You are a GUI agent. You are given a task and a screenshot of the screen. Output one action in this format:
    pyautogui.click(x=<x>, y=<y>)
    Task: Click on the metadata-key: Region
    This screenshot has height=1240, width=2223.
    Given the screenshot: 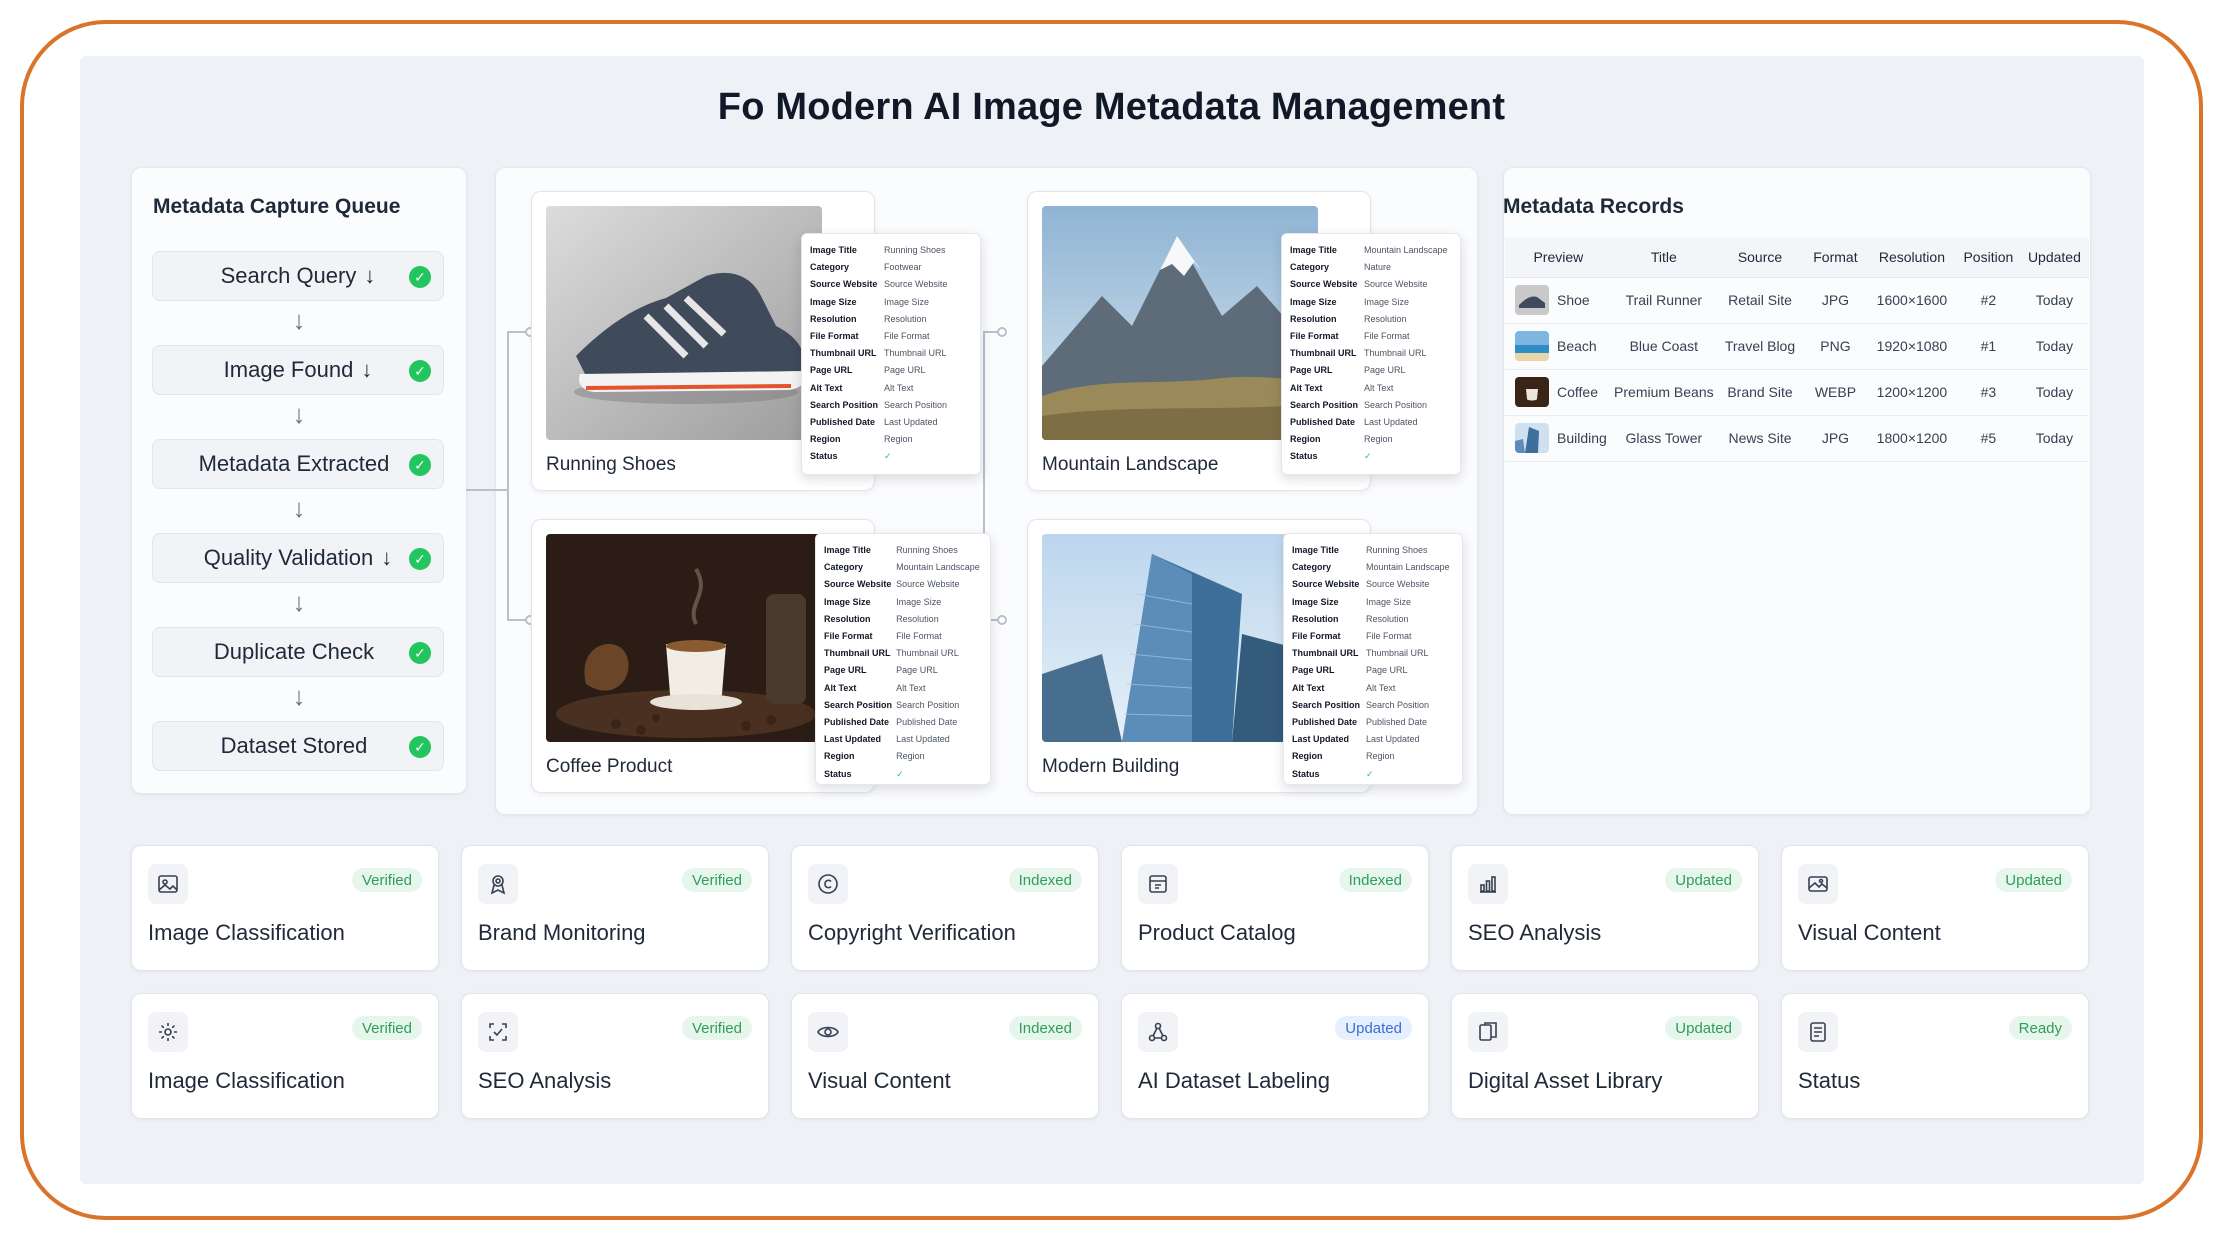 What is the action you would take?
    pyautogui.click(x=1307, y=756)
    